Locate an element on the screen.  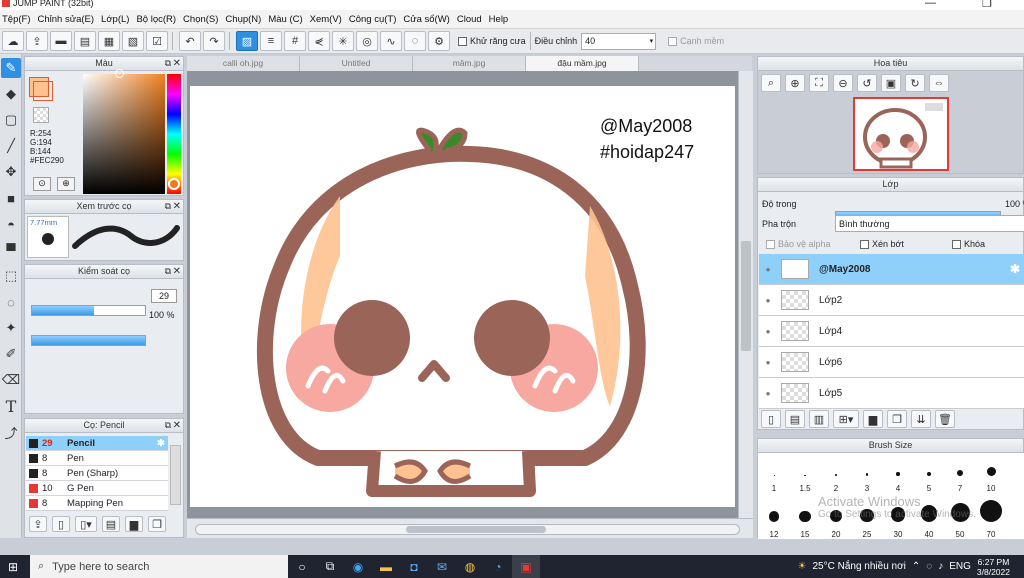
menu-tools: Công cụ(T) is located at coordinates (375, 19).